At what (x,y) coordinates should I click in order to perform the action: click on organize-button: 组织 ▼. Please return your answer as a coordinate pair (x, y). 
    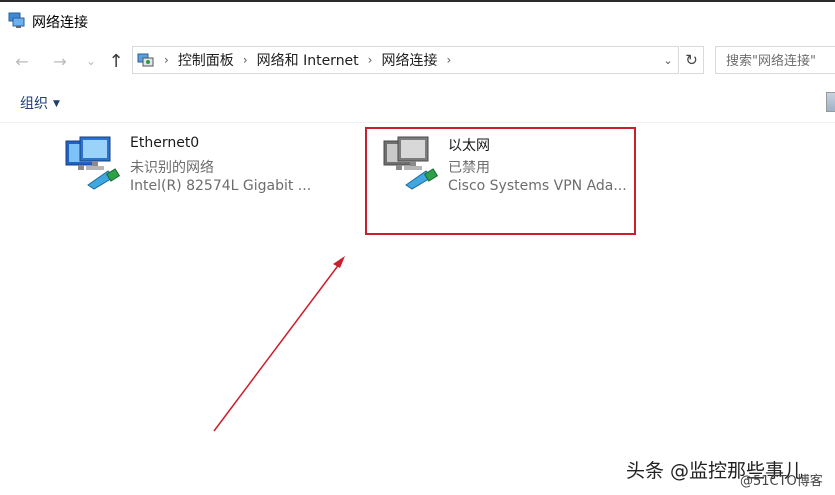
    Looking at the image, I should click on (40, 103).